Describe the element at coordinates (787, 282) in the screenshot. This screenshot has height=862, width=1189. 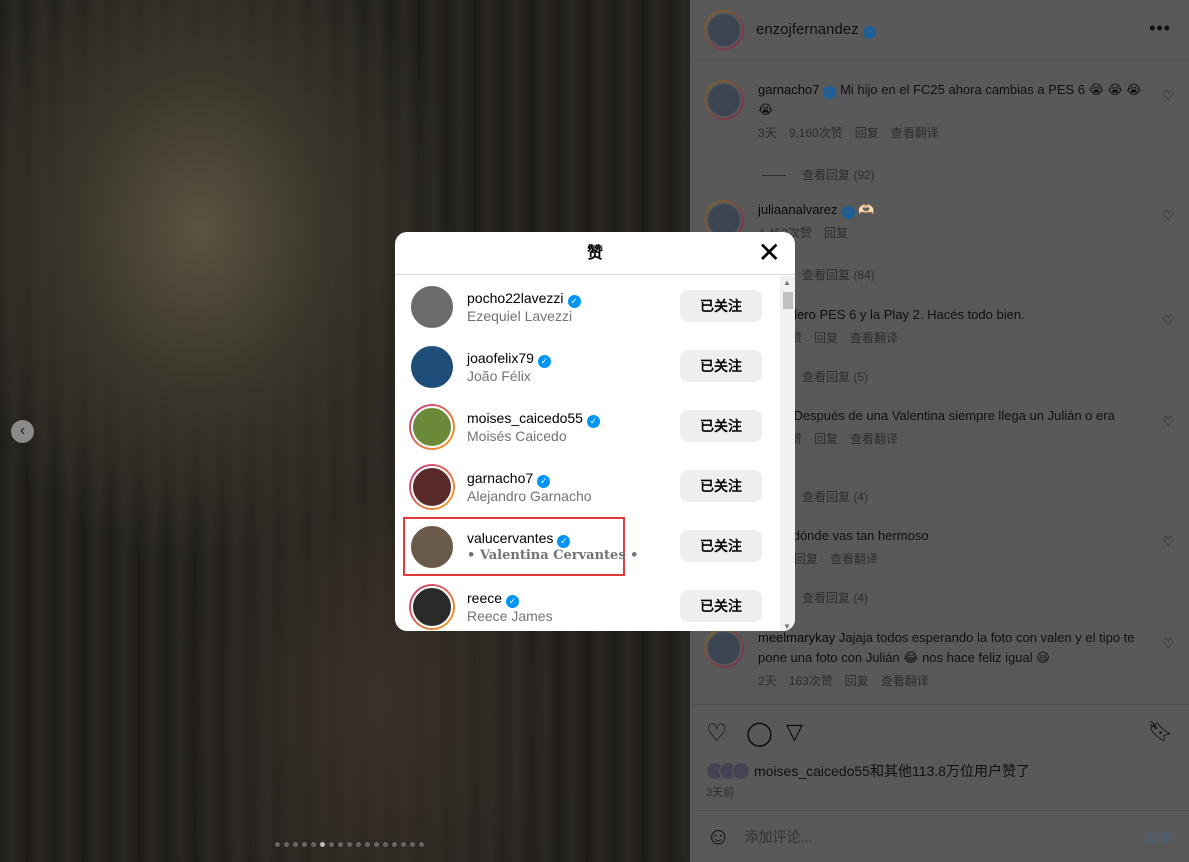
I see `scroll-up-arrow-icon: ▲` at that location.